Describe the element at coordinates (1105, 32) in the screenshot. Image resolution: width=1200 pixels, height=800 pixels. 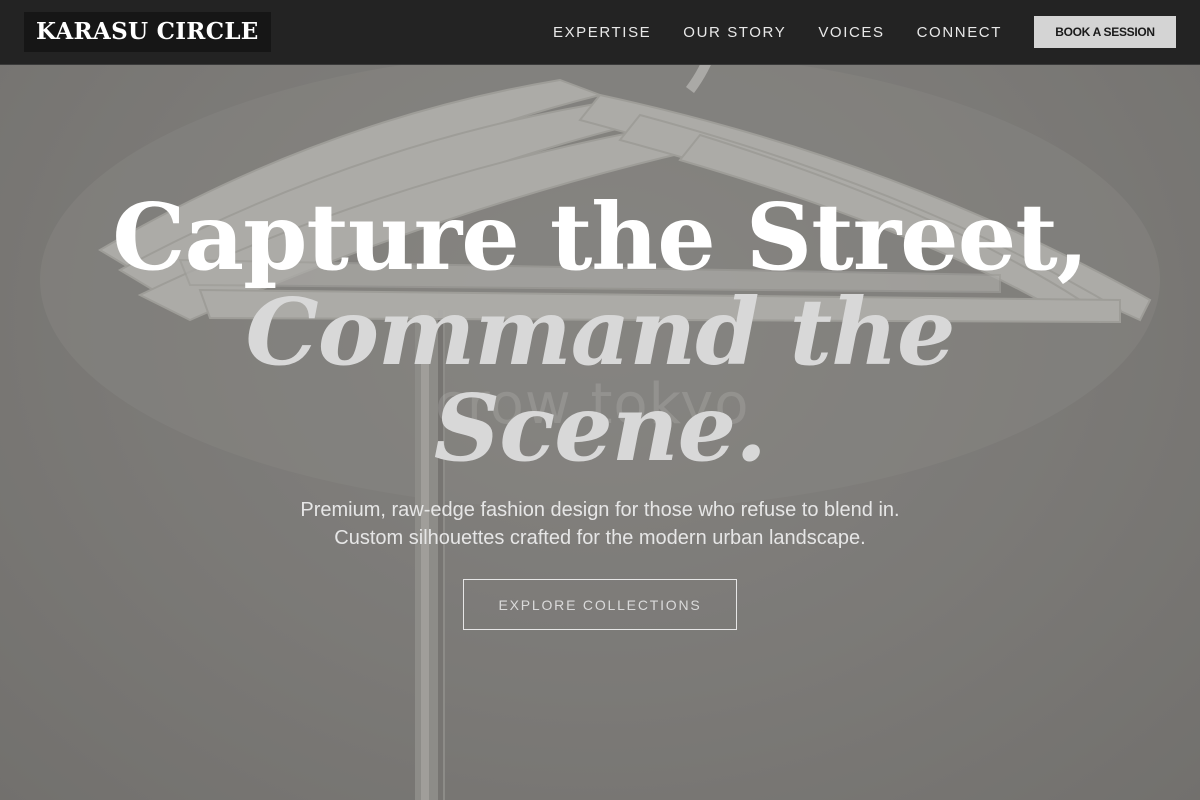
I see `book-session-button: BOOK A SESSION` at that location.